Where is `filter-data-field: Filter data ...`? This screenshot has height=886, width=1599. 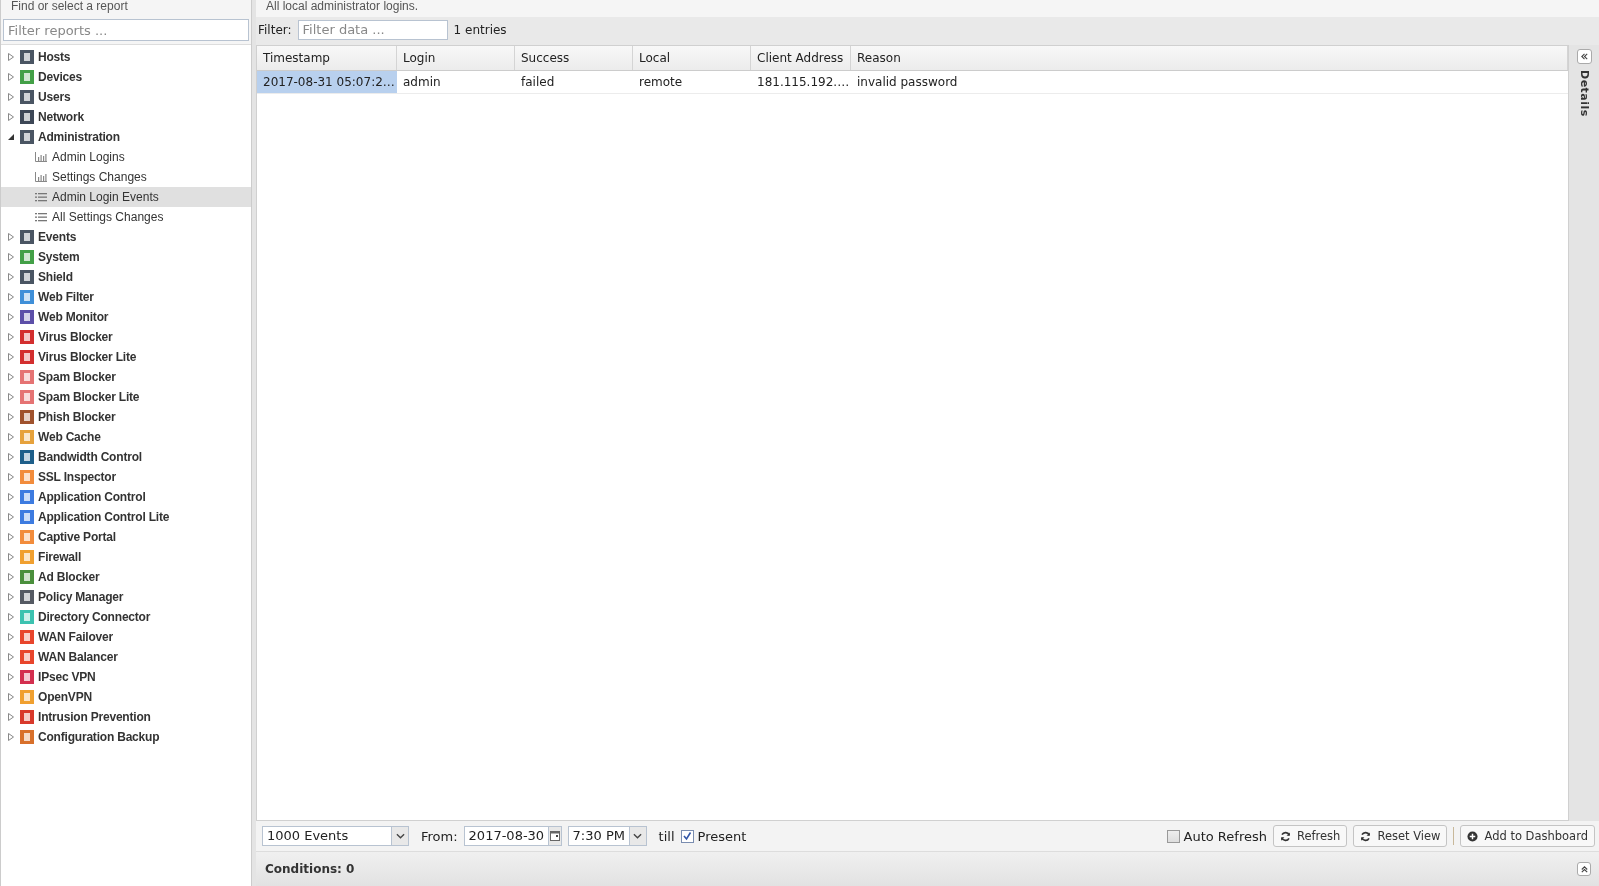
filter-data-field: Filter data ... is located at coordinates (372, 29).